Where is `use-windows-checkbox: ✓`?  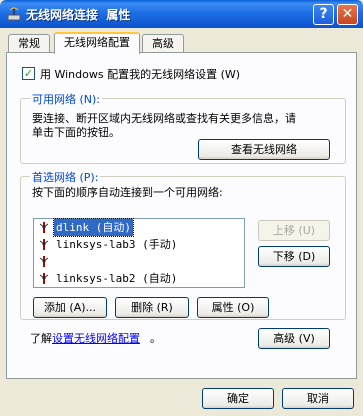 use-windows-checkbox: ✓ is located at coordinates (28, 73).